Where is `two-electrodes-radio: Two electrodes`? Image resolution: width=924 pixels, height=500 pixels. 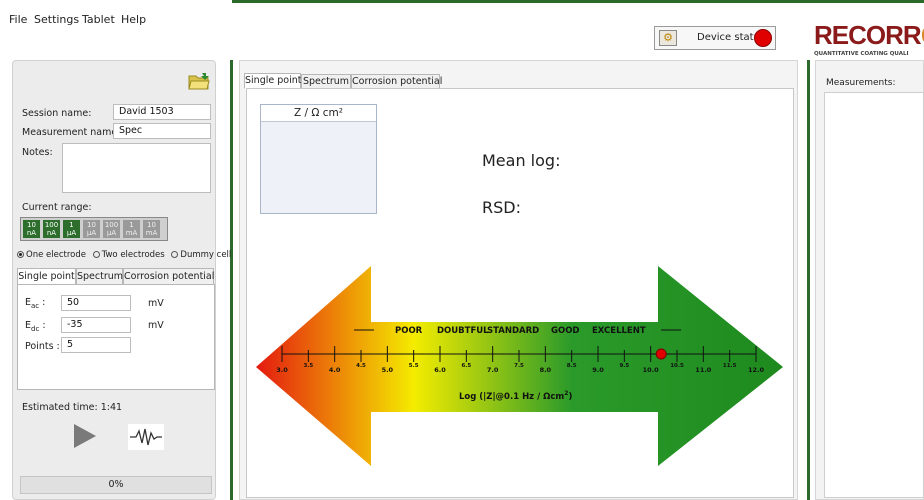 two-electrodes-radio: Two electrodes is located at coordinates (128, 255).